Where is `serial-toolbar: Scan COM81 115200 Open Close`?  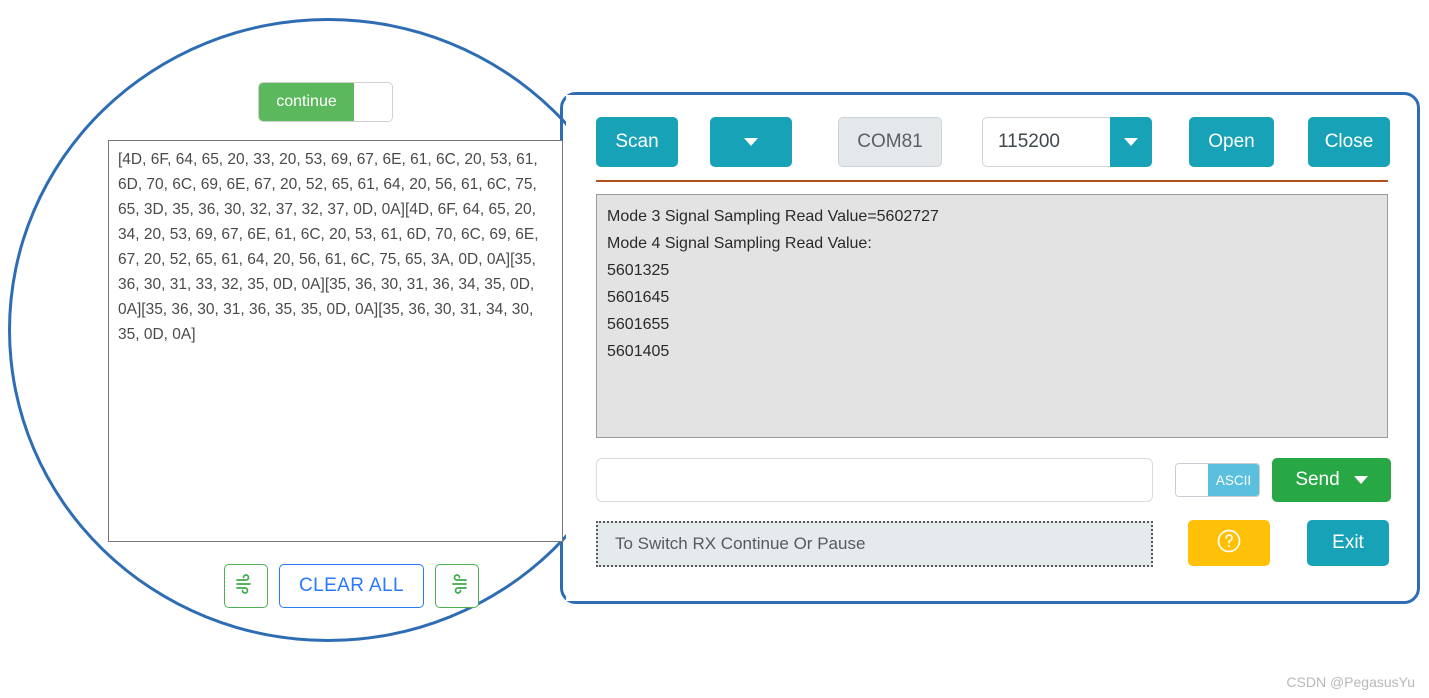
serial-toolbar: Scan COM81 115200 Open Close is located at coordinates (993, 143).